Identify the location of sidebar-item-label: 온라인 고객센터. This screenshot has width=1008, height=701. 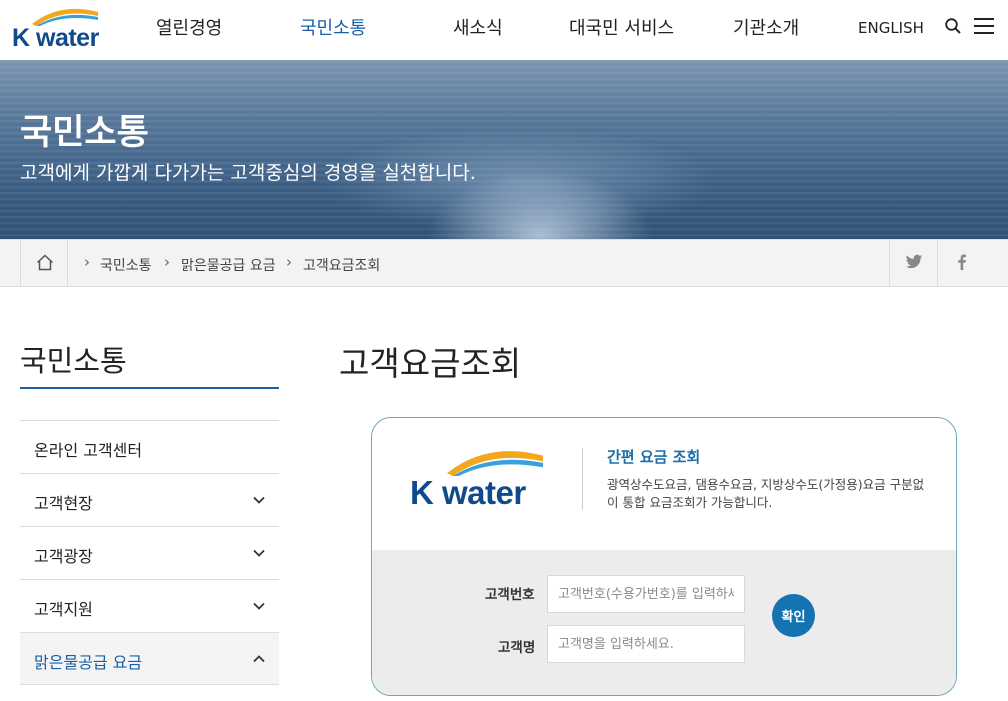
(88, 450).